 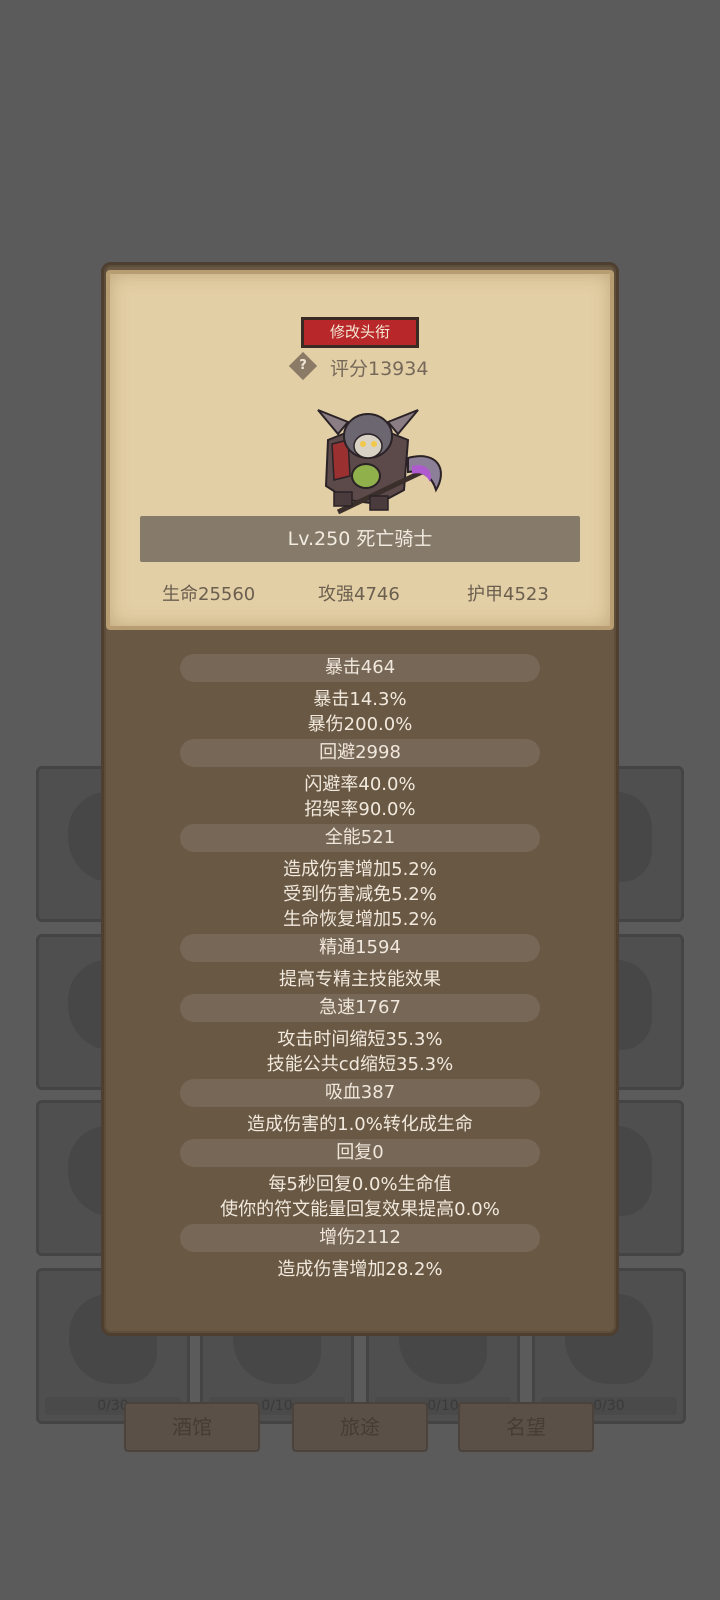 I want to click on hp-stat: 生命25560, so click(x=209, y=594).